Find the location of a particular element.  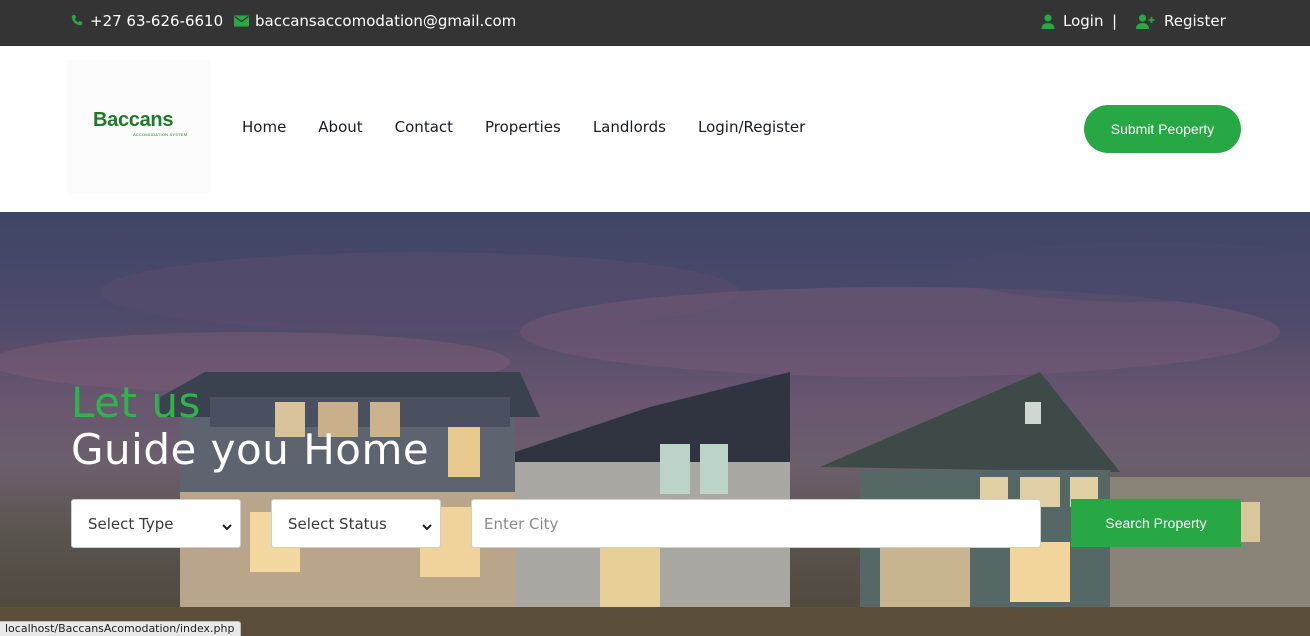

login-link: Login is located at coordinates (1072, 21).